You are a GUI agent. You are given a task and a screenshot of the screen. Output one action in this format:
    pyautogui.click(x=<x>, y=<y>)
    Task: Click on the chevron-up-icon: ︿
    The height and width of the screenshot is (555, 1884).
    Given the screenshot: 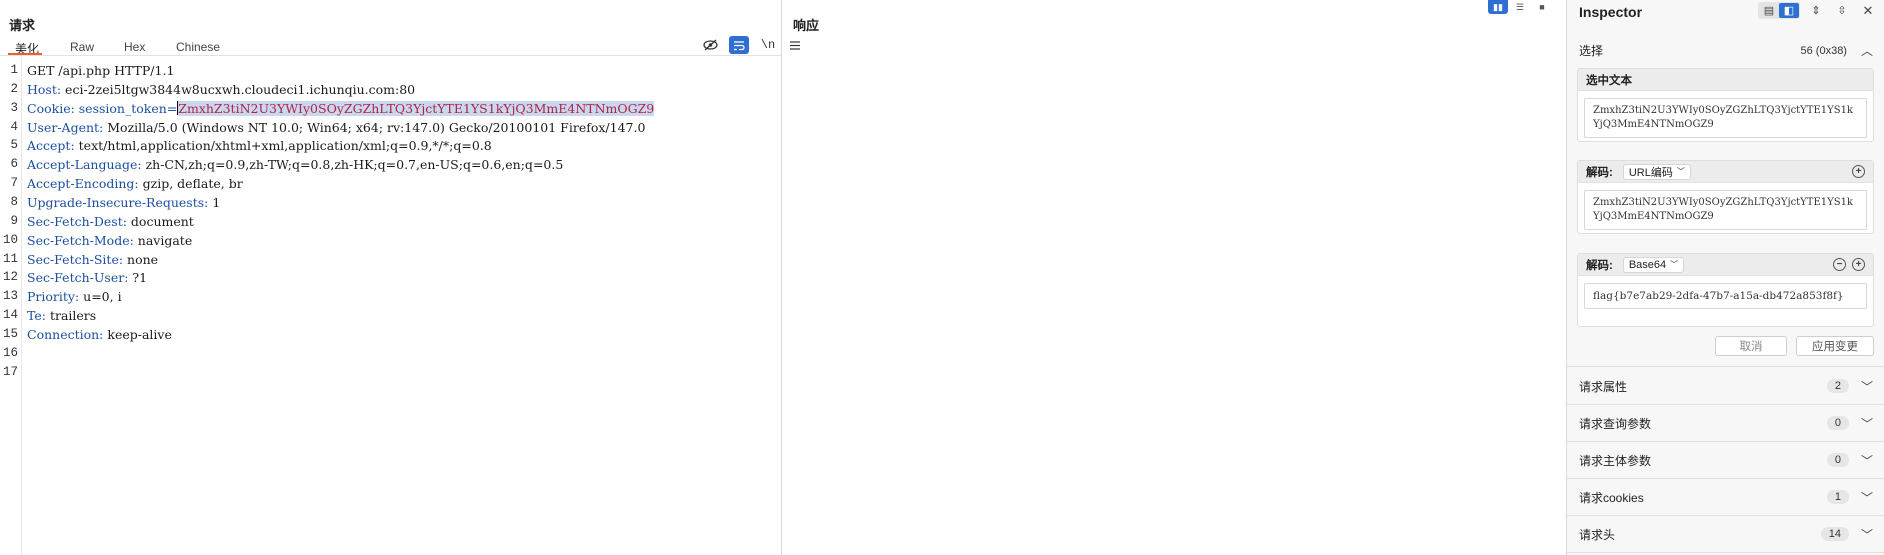 What is the action you would take?
    pyautogui.click(x=1867, y=50)
    